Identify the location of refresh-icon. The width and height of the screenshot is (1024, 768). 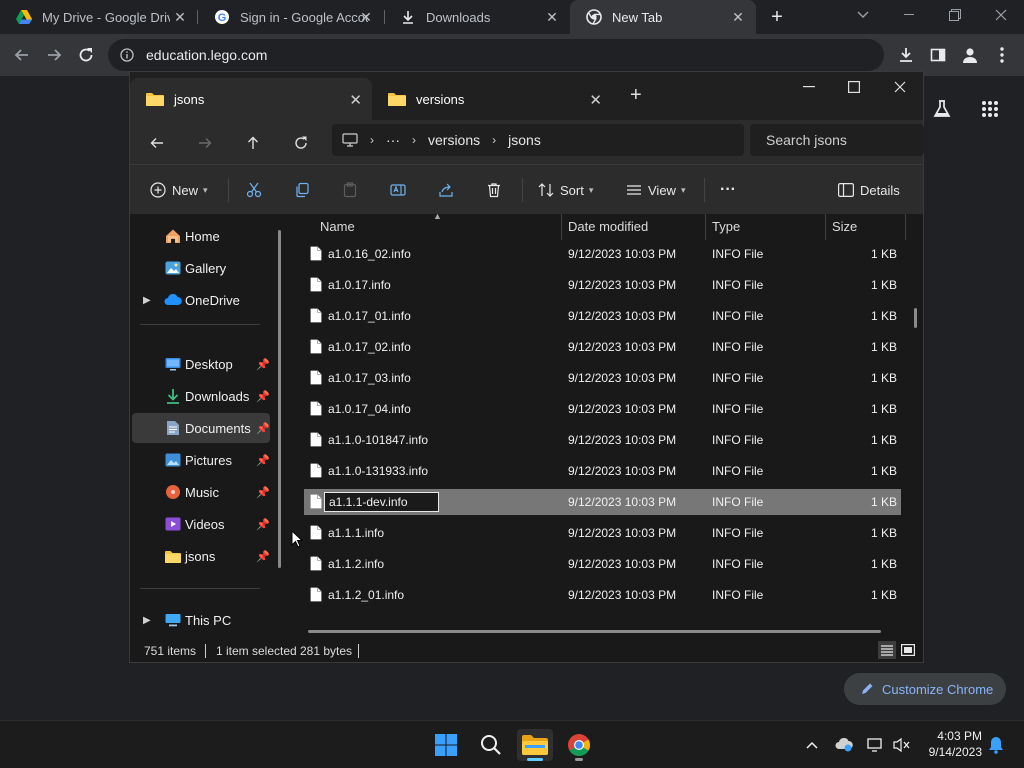
(301, 143).